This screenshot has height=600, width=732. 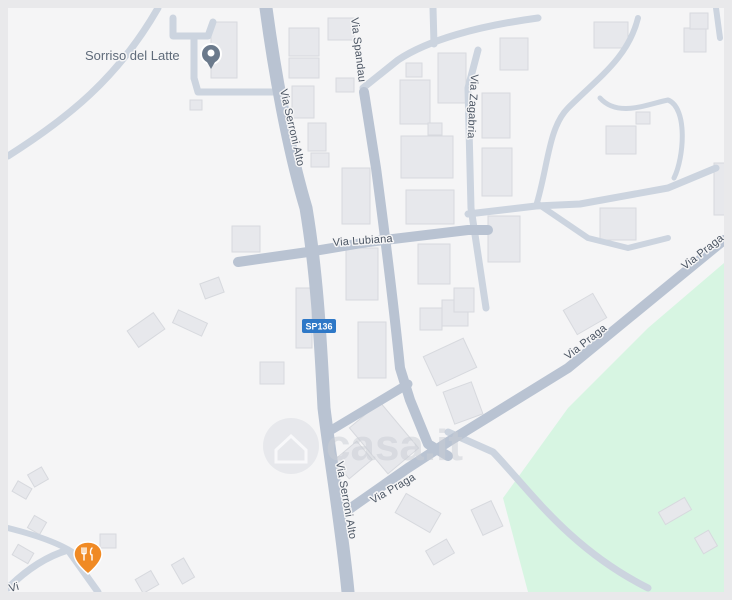 I want to click on house-icon, so click(x=291, y=446).